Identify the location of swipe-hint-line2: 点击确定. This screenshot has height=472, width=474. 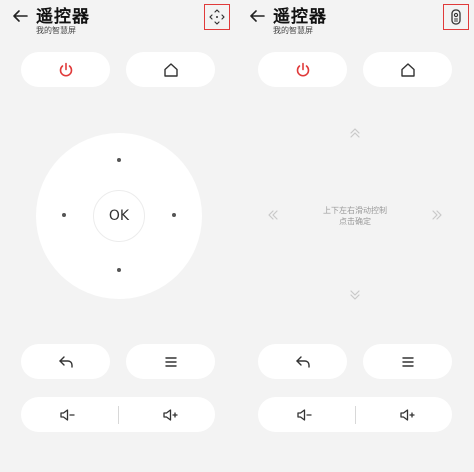
(355, 221).